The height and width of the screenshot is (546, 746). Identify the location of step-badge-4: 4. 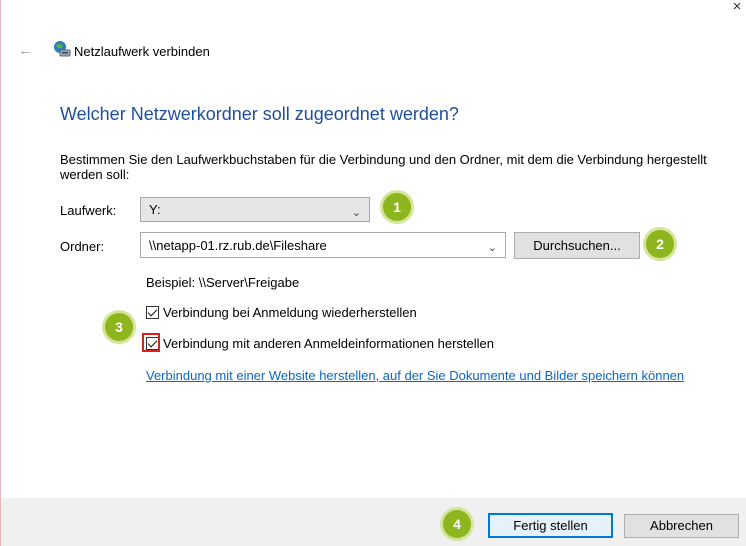
(457, 524).